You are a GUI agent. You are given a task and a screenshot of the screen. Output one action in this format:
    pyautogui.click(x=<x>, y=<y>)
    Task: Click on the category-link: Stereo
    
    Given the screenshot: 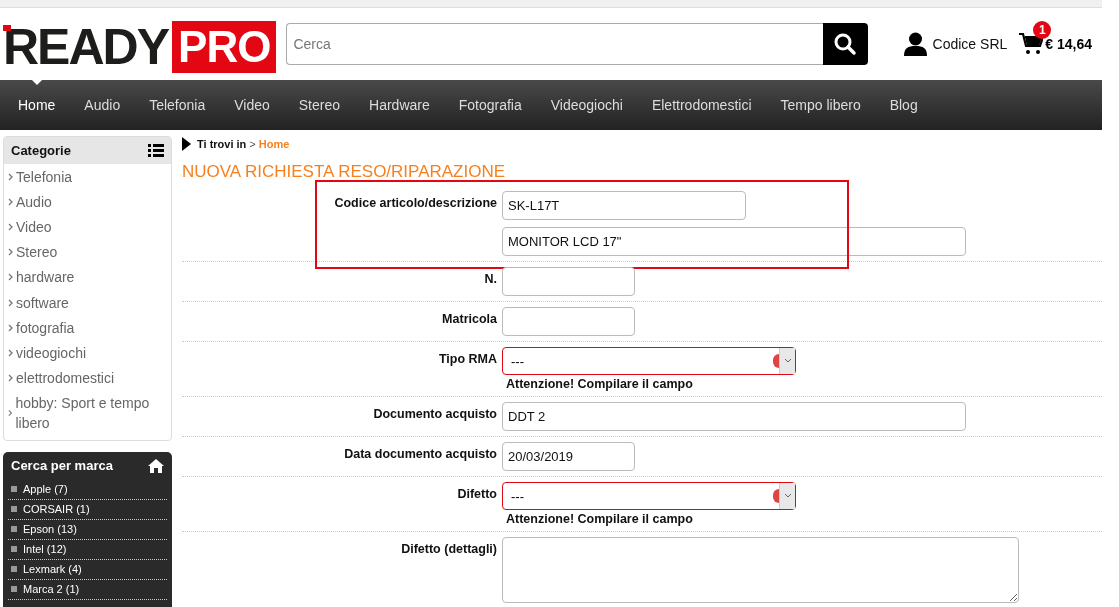 What is the action you would take?
    pyautogui.click(x=87, y=252)
    